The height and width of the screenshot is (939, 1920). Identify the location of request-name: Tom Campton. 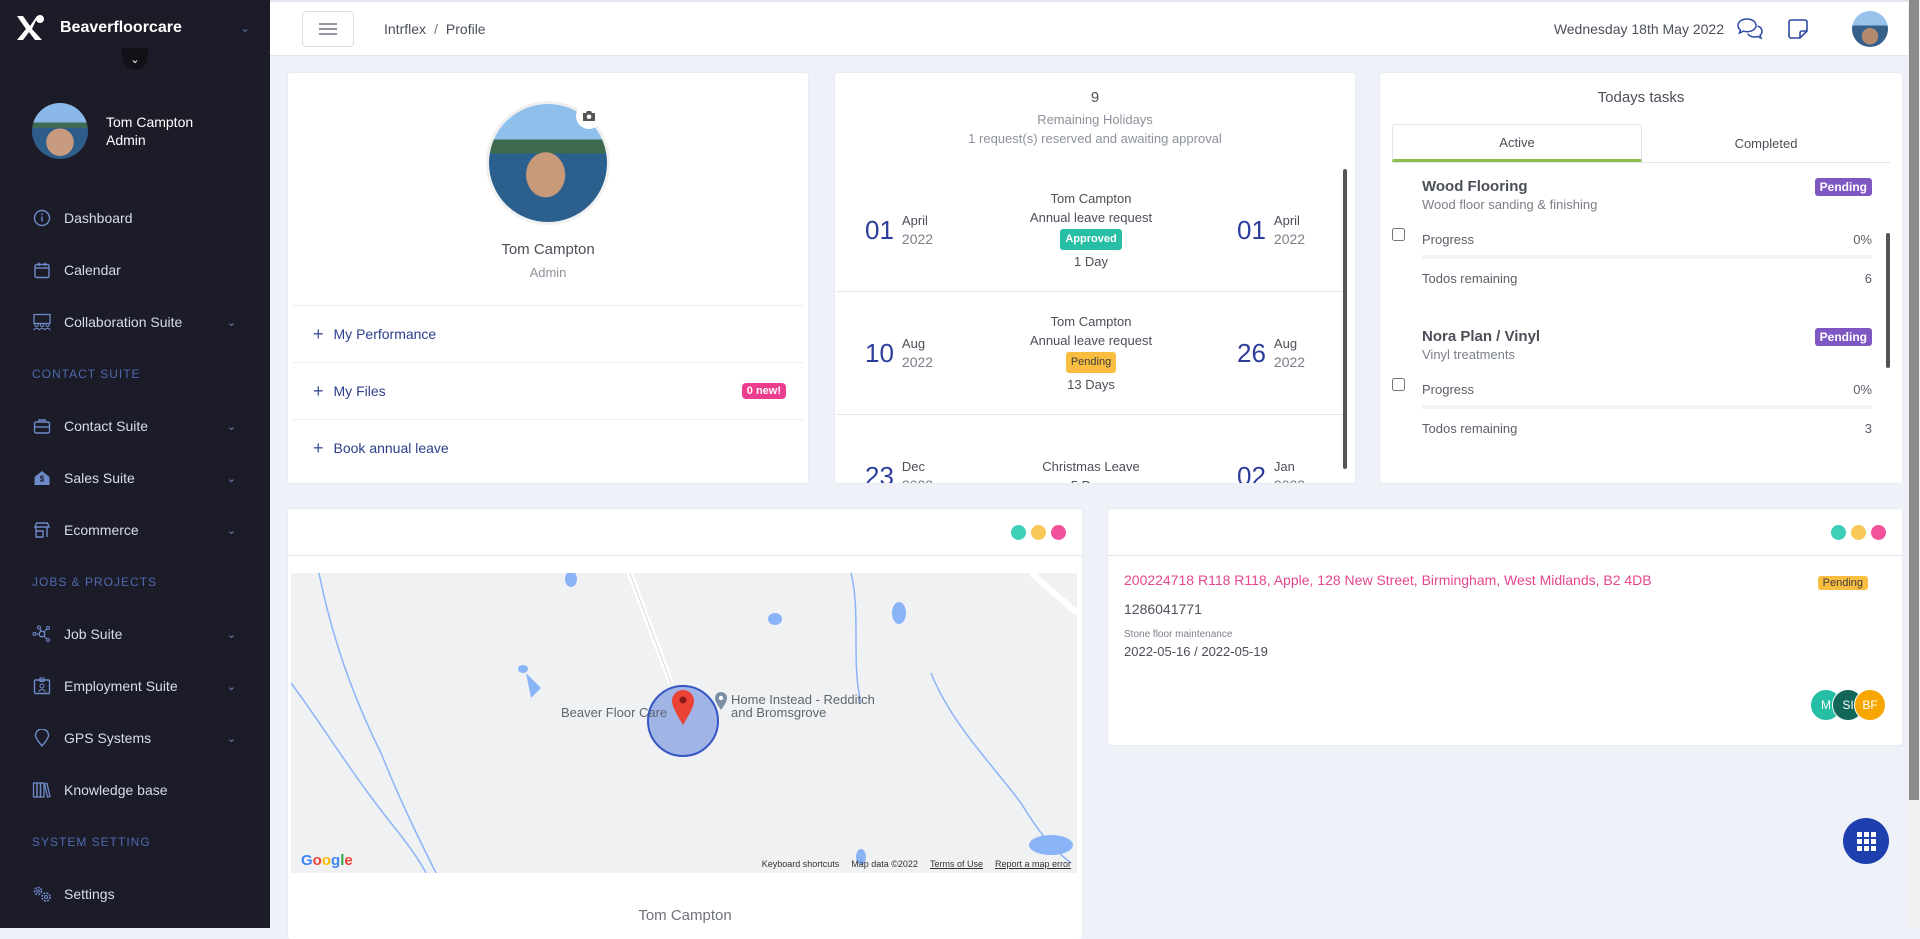
(1091, 198).